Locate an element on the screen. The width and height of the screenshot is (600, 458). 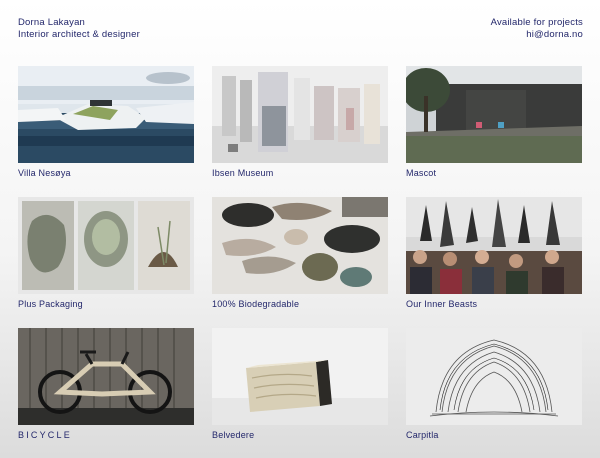
project-card-mascot: Mascot is located at coordinates (494, 122).